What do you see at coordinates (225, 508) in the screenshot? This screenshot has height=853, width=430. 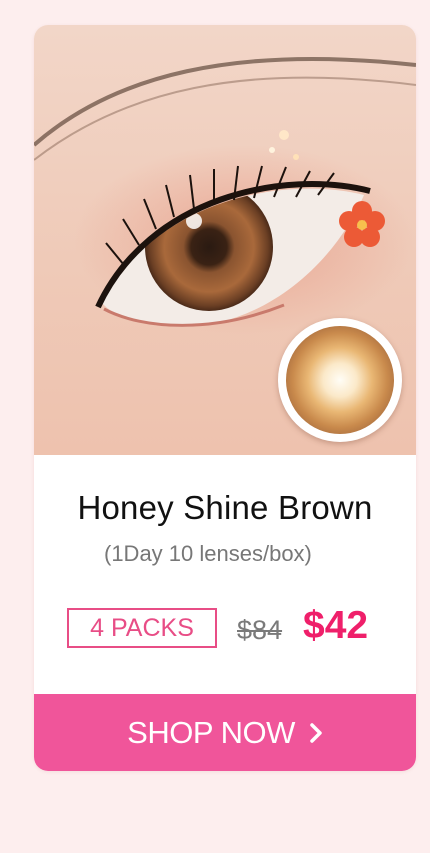 I see `product-title: Honey Shine Brown` at bounding box center [225, 508].